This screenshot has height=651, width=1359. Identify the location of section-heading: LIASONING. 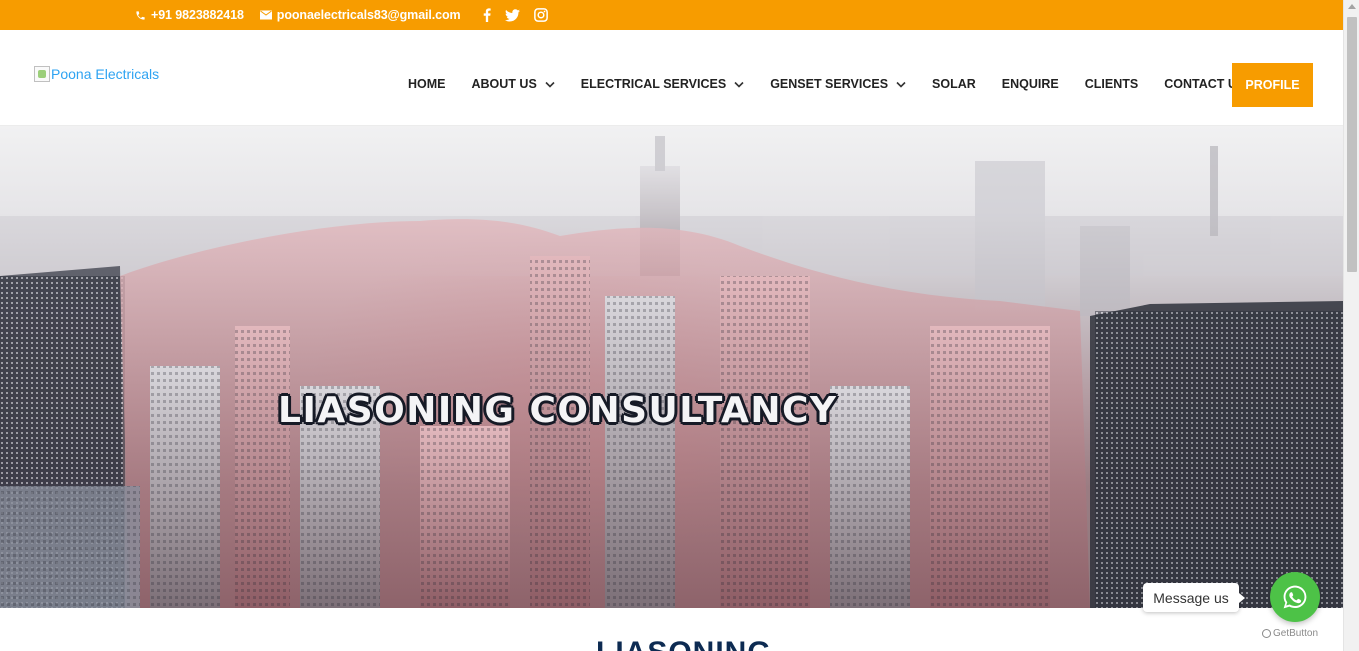
(684, 643).